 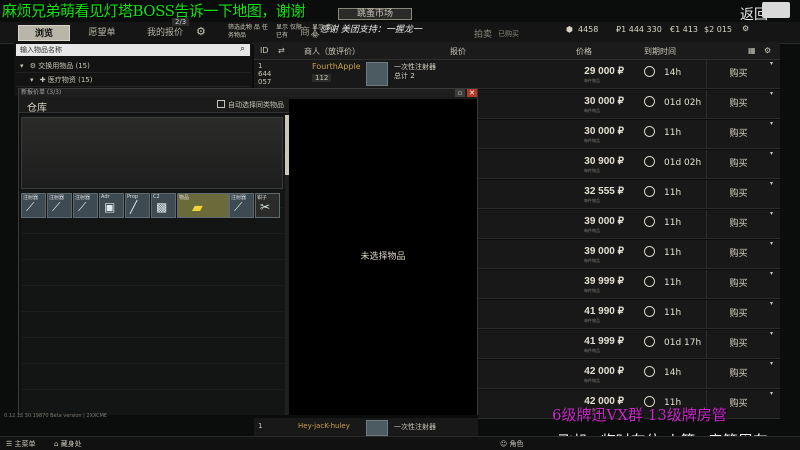 I want to click on no-item-selected-label: 未选择物品, so click(x=383, y=257).